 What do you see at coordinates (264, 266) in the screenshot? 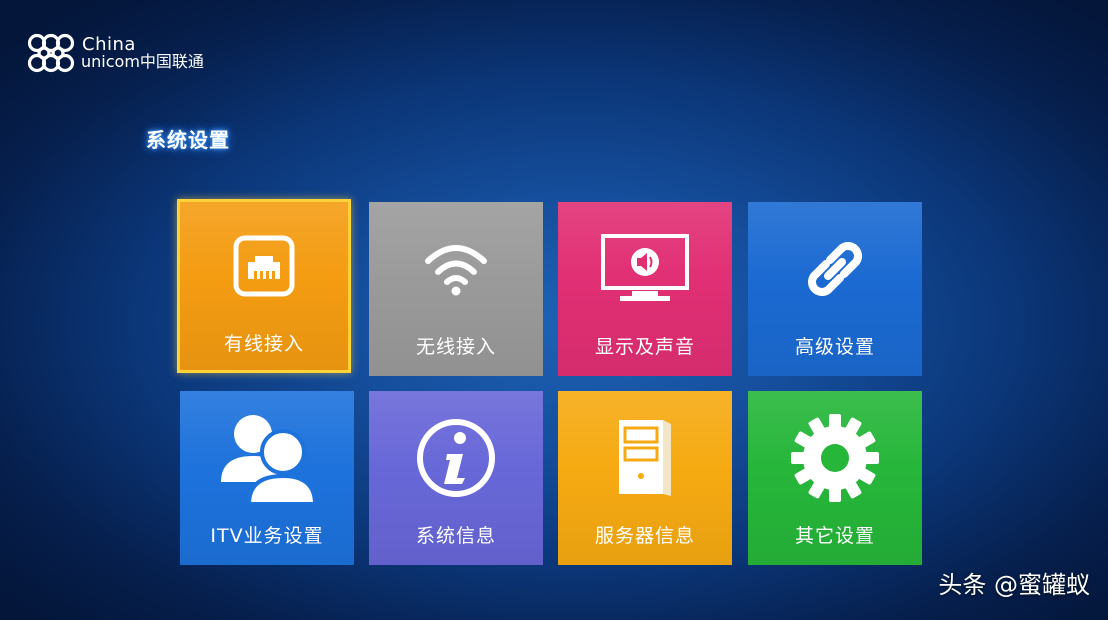
I see `ethernet-port-icon` at bounding box center [264, 266].